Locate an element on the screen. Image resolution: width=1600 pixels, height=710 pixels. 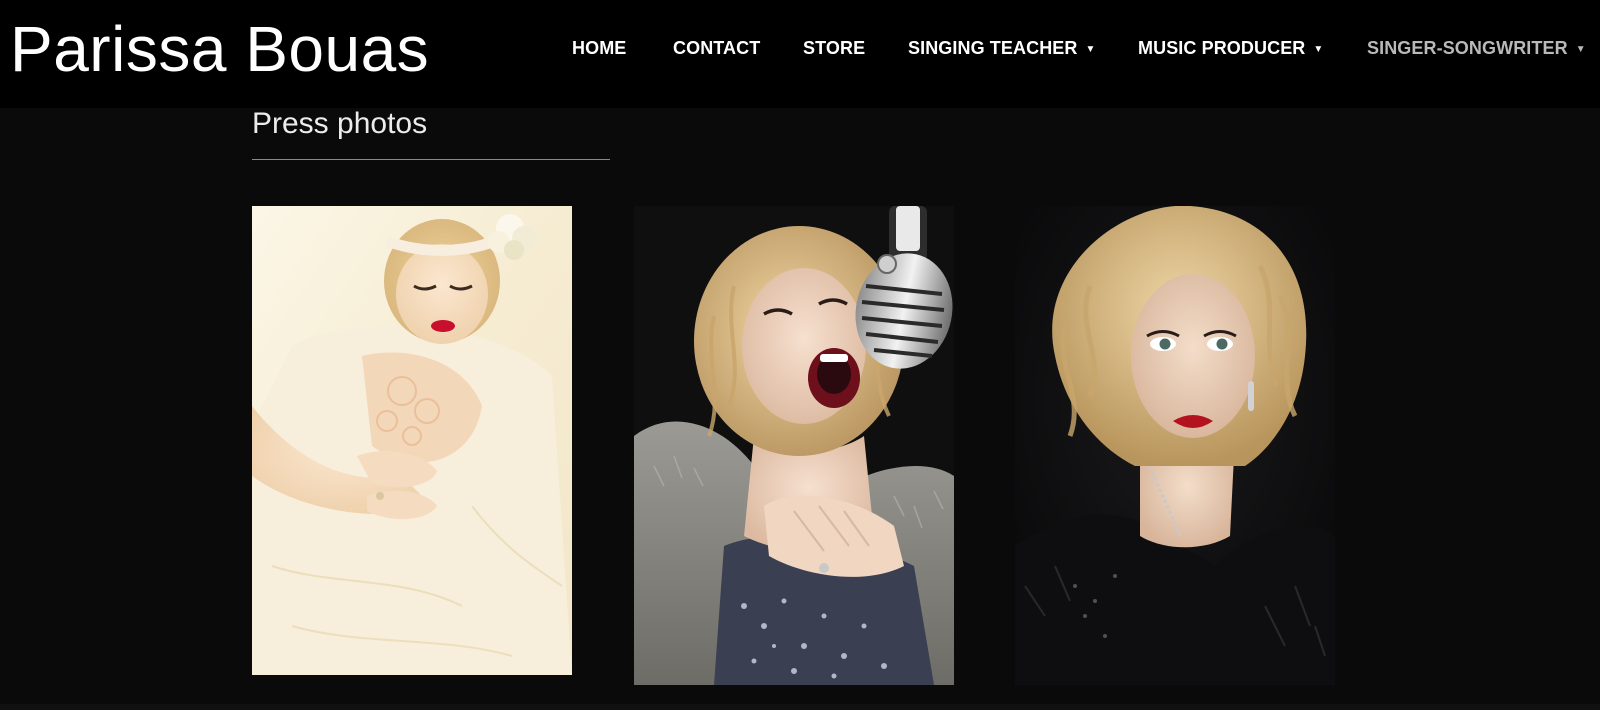
press-photo-white-dress-icon is located at coordinates (412, 440).